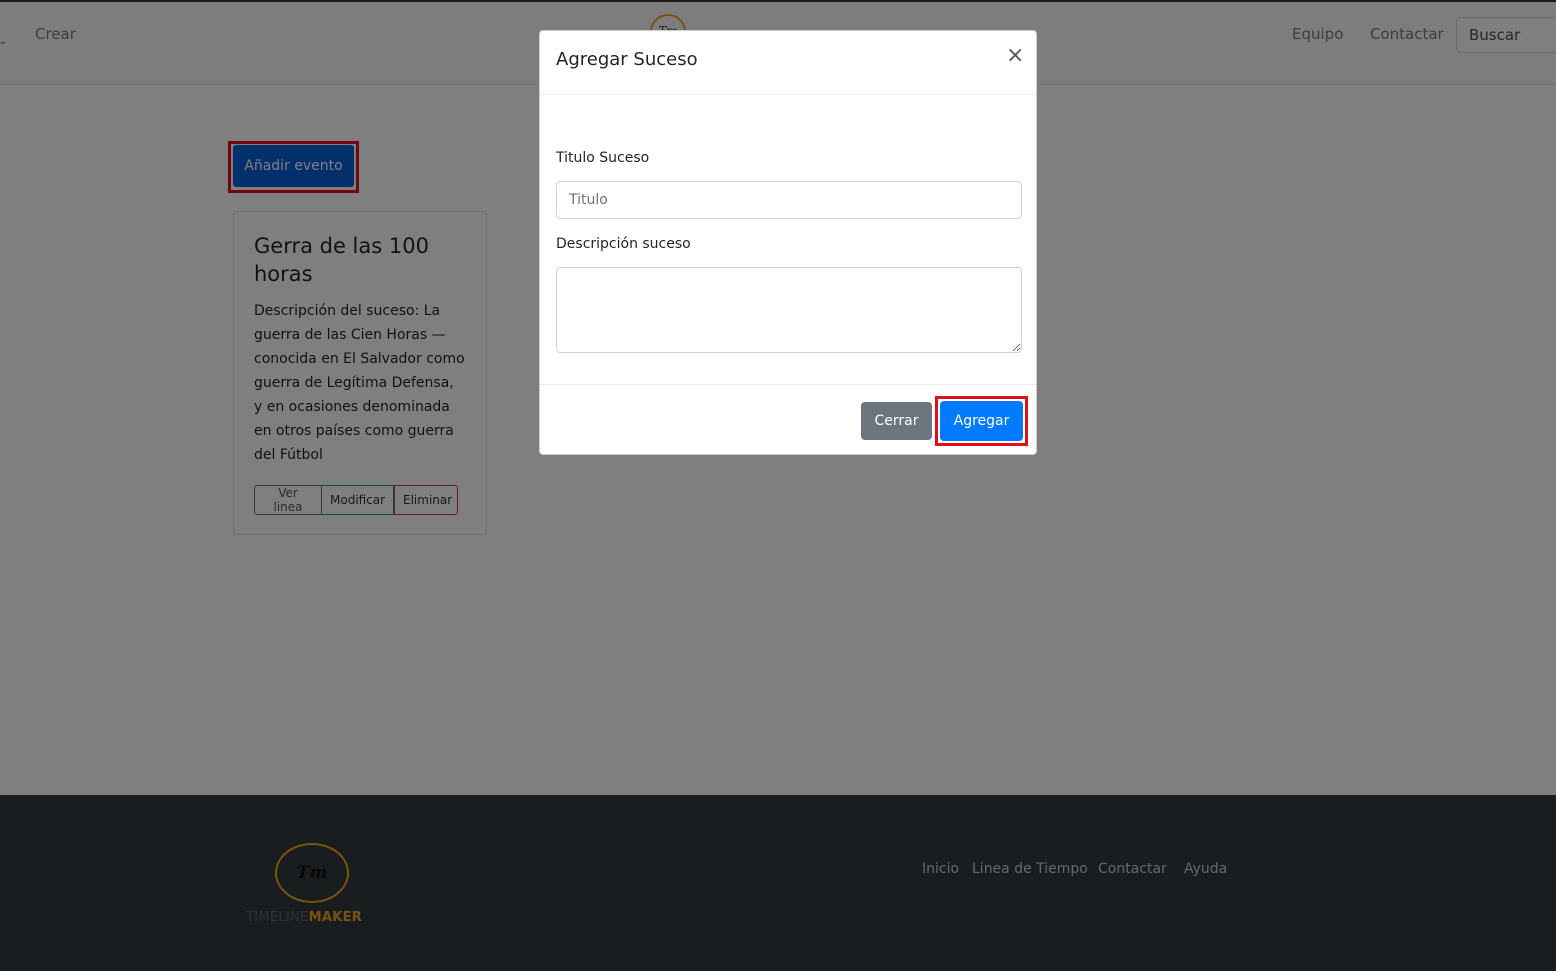 This screenshot has width=1556, height=971. What do you see at coordinates (788, 63) in the screenshot?
I see `modal-header: Agregar Suceso ×` at bounding box center [788, 63].